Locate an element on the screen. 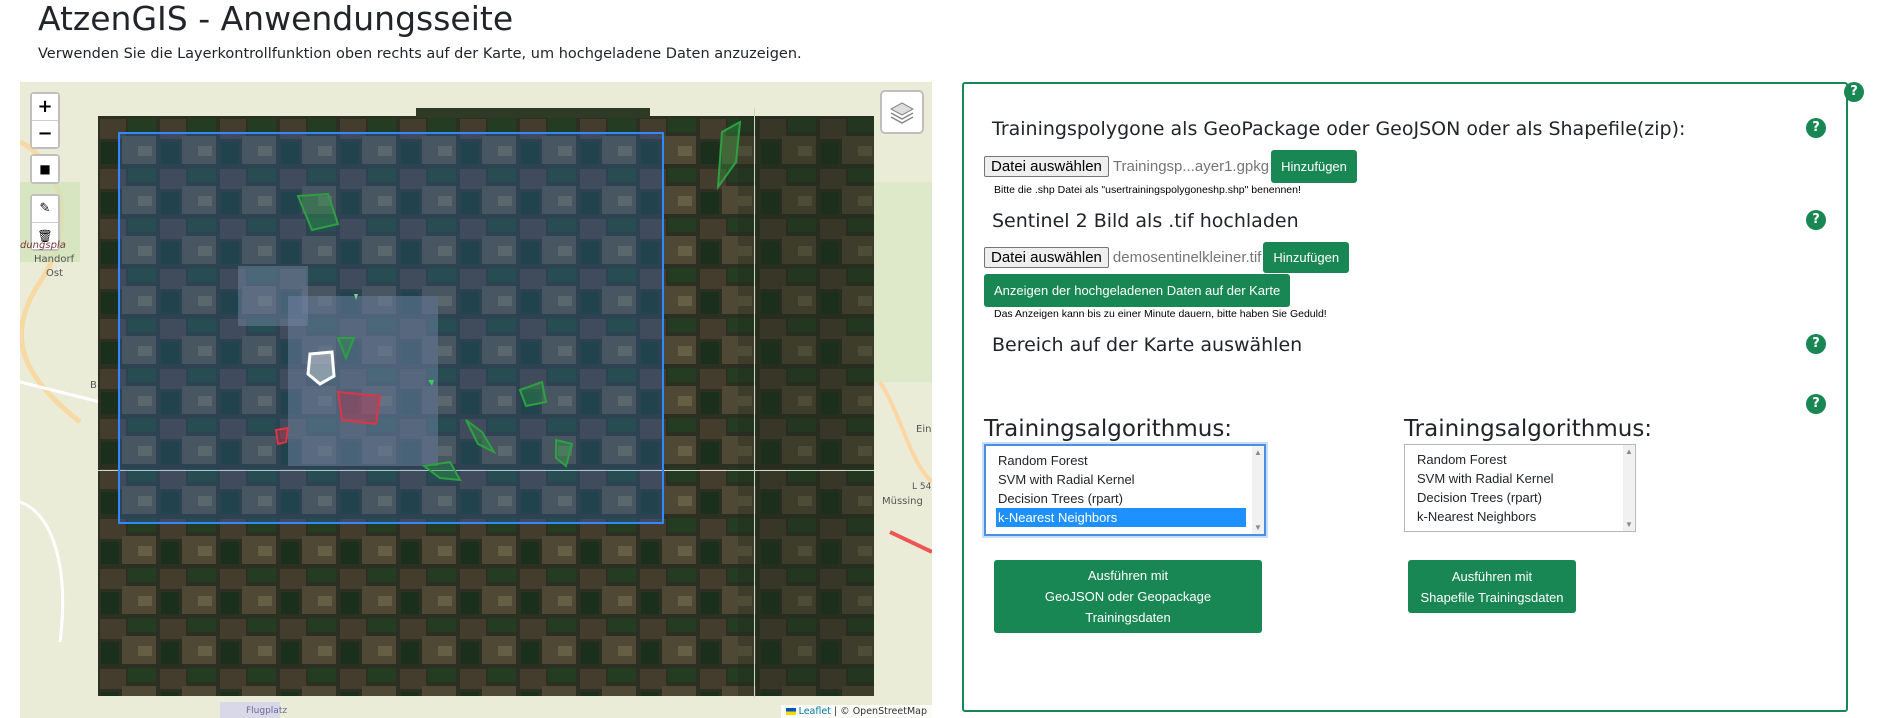 Image resolution: width=1878 pixels, height=718 pixels. algorithm-option-selected: k-Nearest Neighbors is located at coordinates (1121, 517).